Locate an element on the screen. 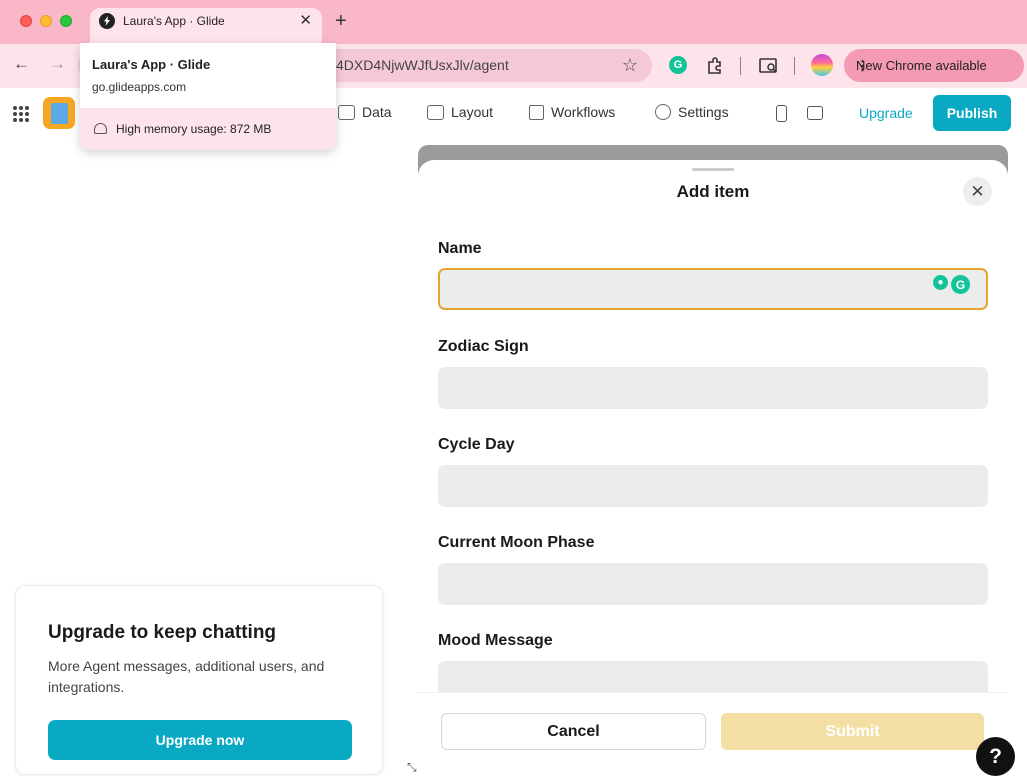  phone-preview-icon is located at coordinates (781, 113).